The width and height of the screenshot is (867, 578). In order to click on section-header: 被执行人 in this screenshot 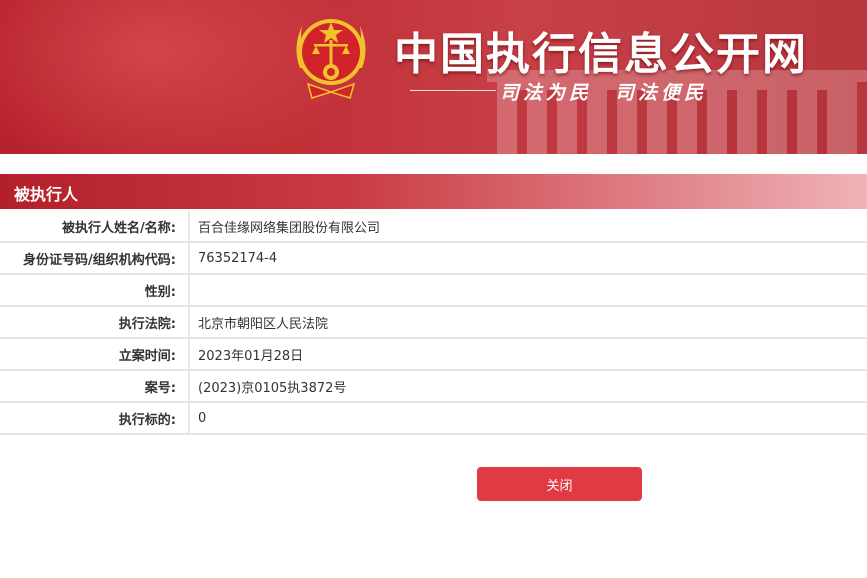, I will do `click(433, 191)`.